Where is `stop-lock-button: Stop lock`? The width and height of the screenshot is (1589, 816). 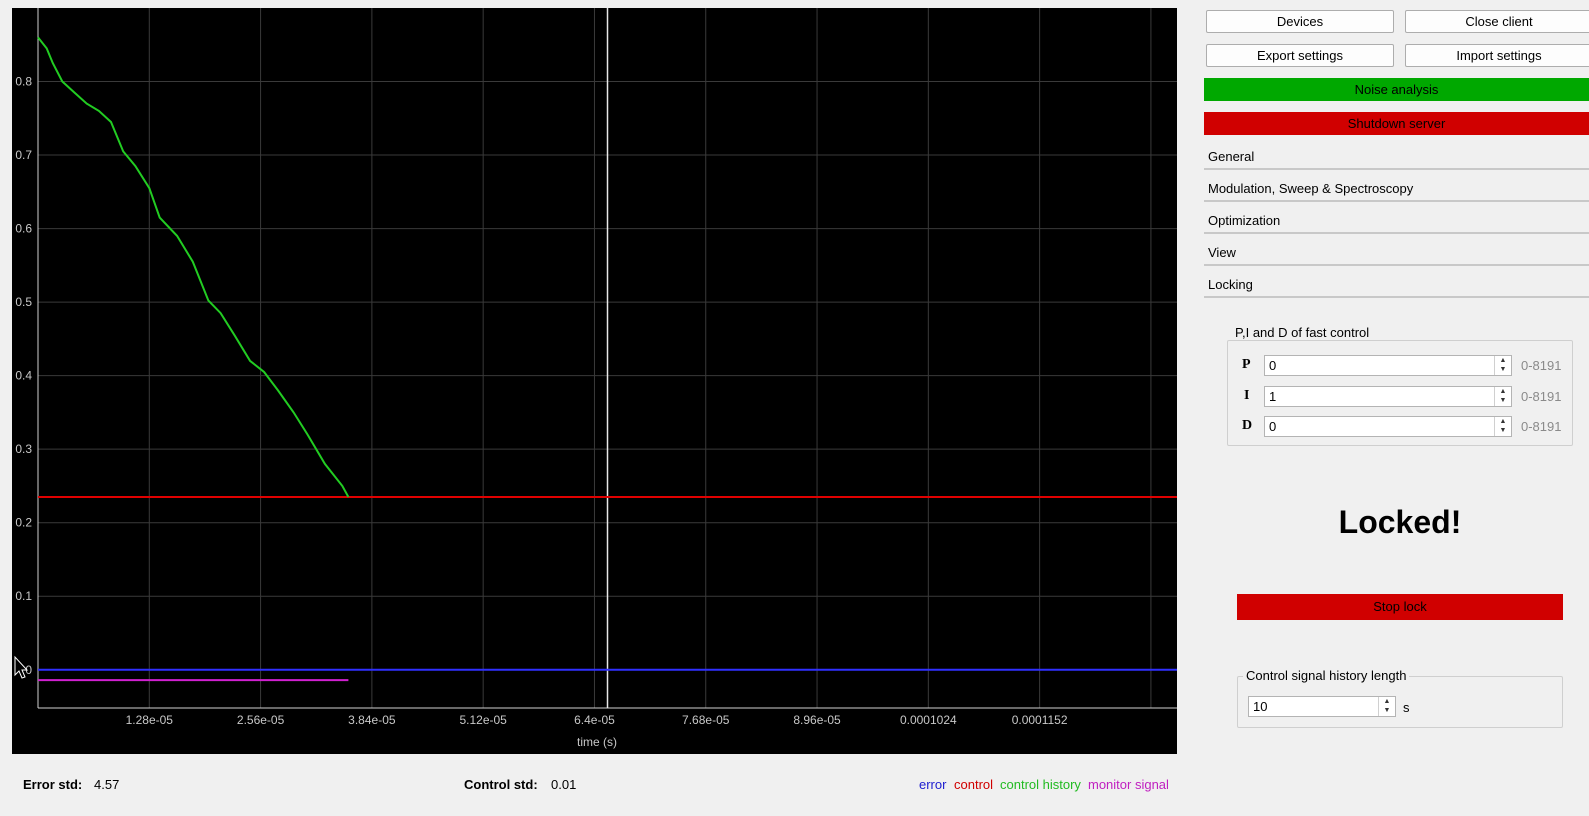
stop-lock-button: Stop lock is located at coordinates (1400, 607).